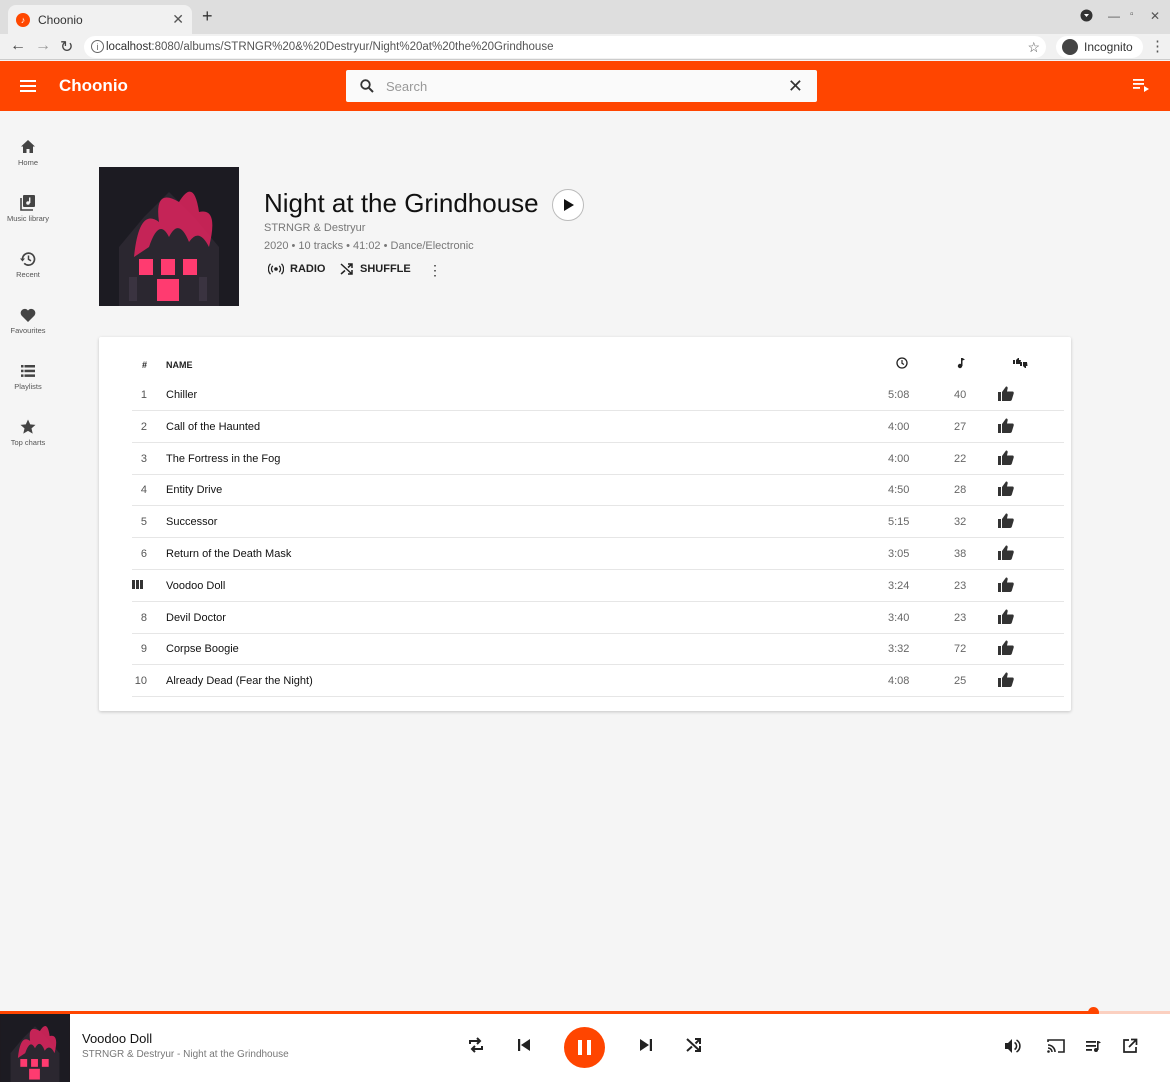 Image resolution: width=1170 pixels, height=1082 pixels. I want to click on nav-playlists: Playlists, so click(28, 376).